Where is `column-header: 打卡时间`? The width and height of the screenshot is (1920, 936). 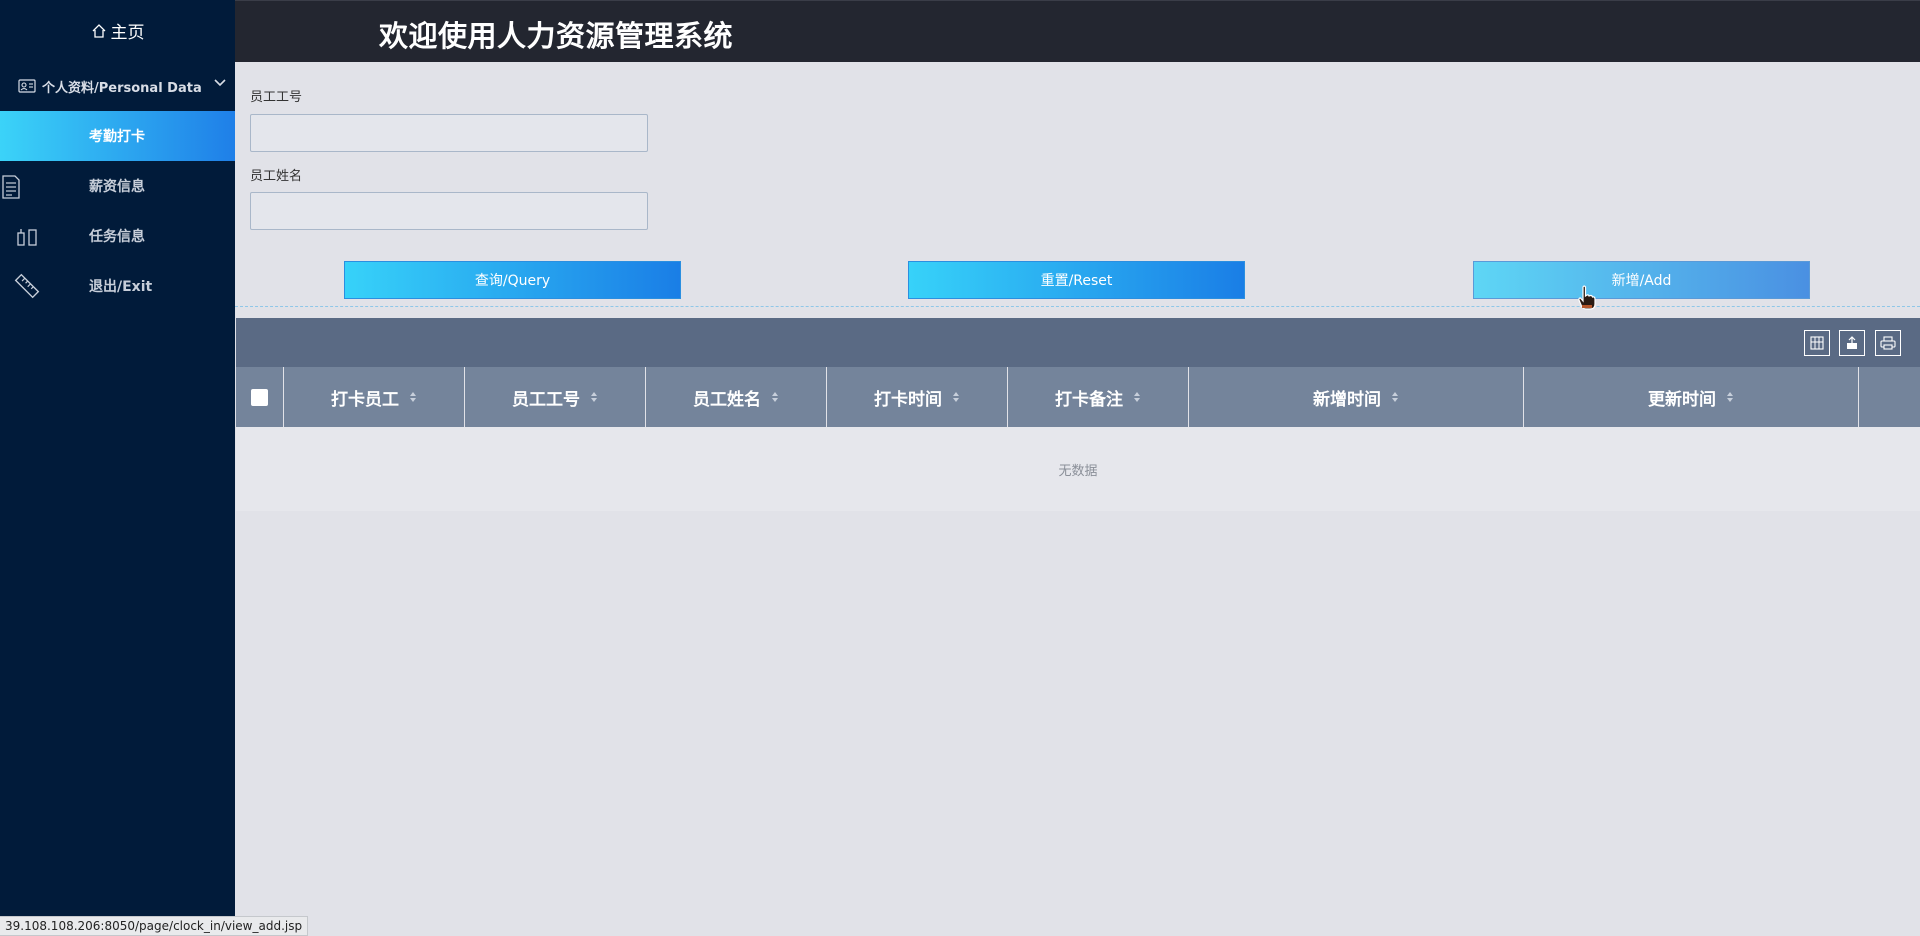 column-header: 打卡时间 is located at coordinates (917, 397).